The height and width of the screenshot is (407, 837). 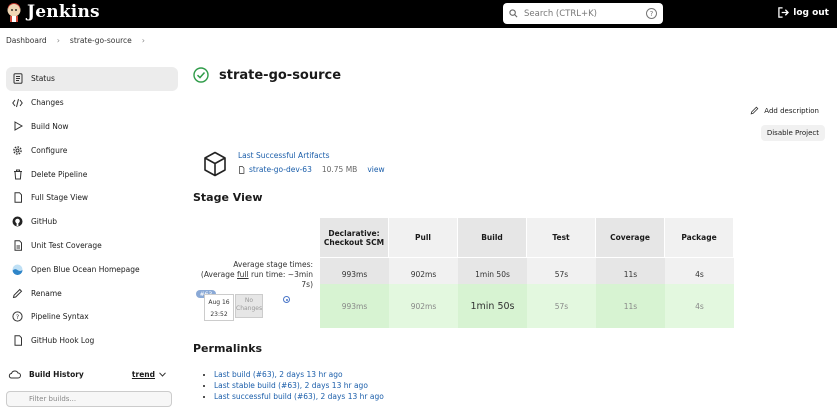 I want to click on logout-icon, so click(x=784, y=12).